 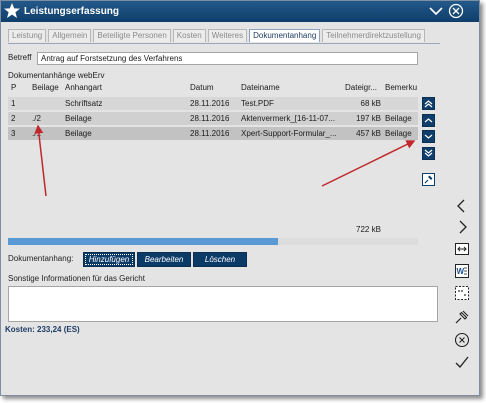 I want to click on dots-icon, so click(x=462, y=293).